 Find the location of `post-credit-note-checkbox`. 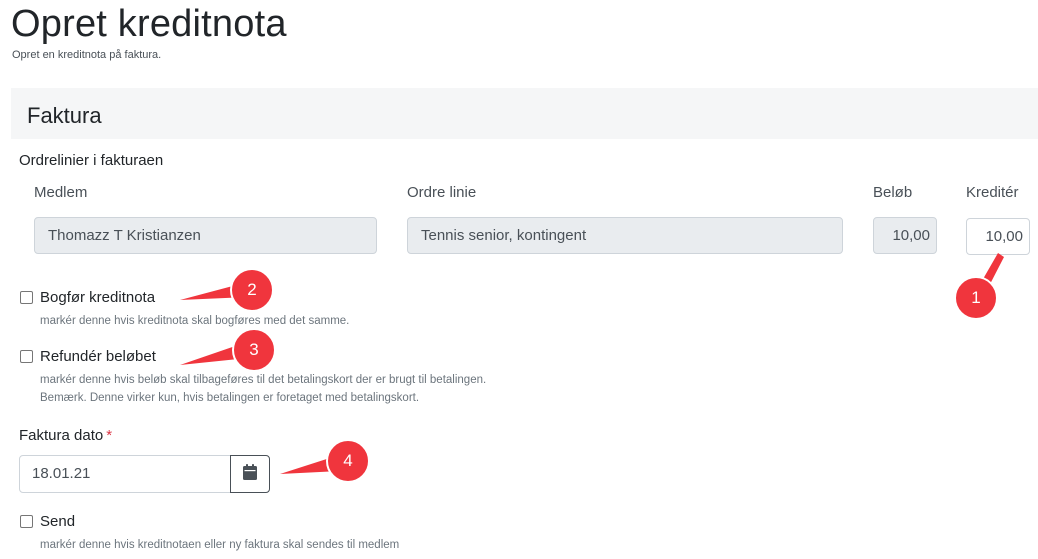

post-credit-note-checkbox is located at coordinates (26, 297).